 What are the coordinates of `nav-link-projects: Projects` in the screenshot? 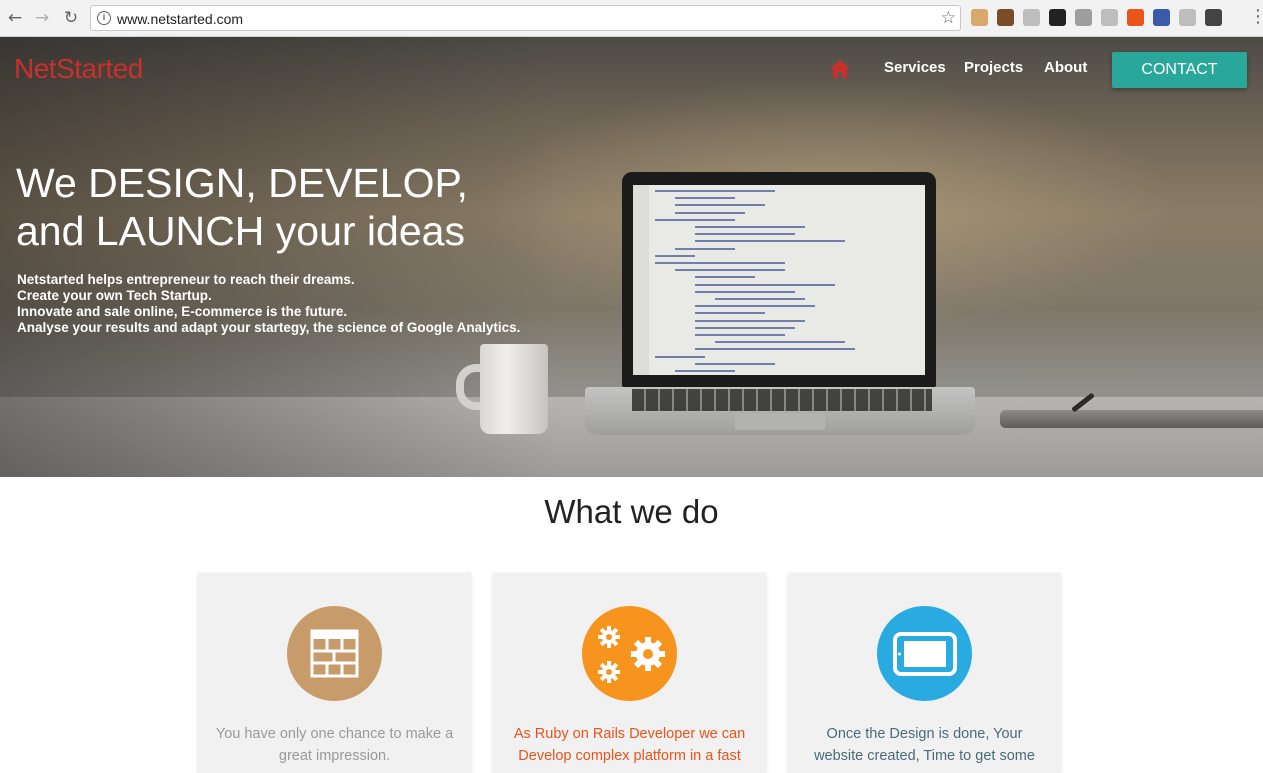 It's located at (993, 67).